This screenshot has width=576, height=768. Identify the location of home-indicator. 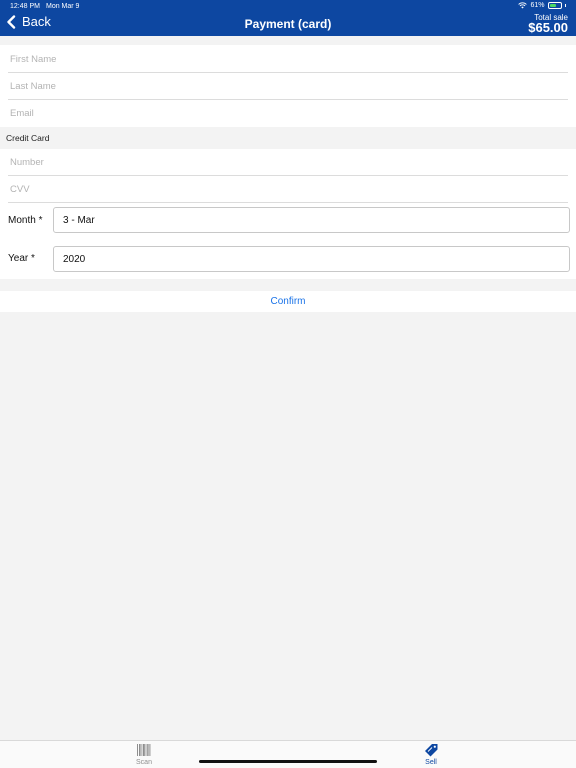
(288, 761).